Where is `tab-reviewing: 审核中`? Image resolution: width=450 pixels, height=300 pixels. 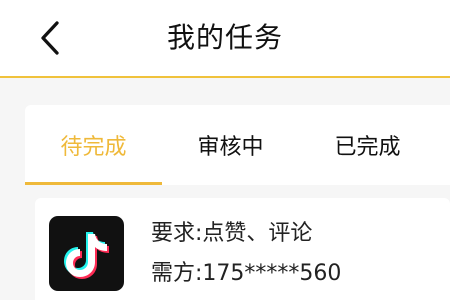 tab-reviewing: 审核中 is located at coordinates (230, 145).